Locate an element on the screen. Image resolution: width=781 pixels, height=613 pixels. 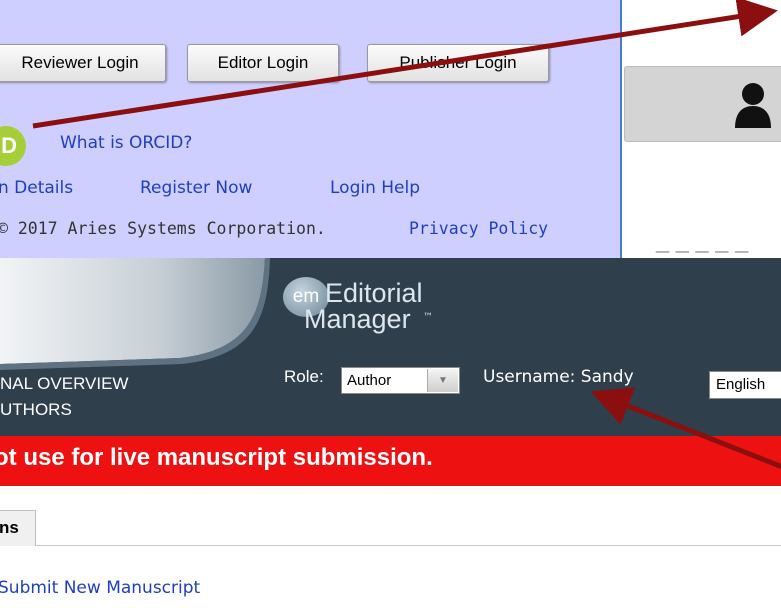
publisher-login-button: Publisher Login is located at coordinates (458, 63).